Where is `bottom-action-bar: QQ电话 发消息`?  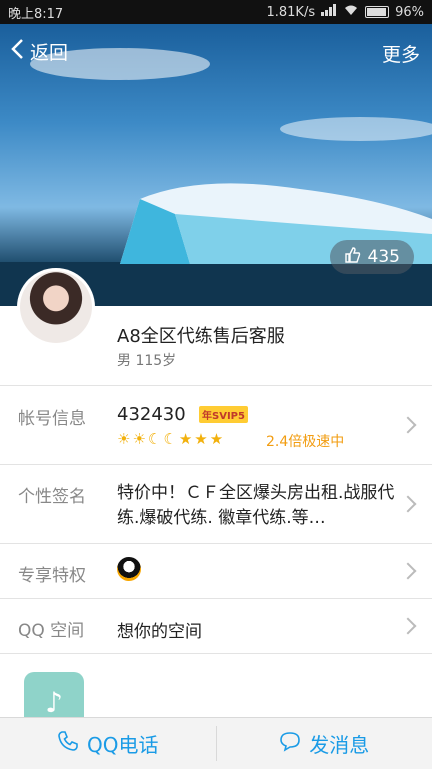 bottom-action-bar: QQ电话 发消息 is located at coordinates (216, 743).